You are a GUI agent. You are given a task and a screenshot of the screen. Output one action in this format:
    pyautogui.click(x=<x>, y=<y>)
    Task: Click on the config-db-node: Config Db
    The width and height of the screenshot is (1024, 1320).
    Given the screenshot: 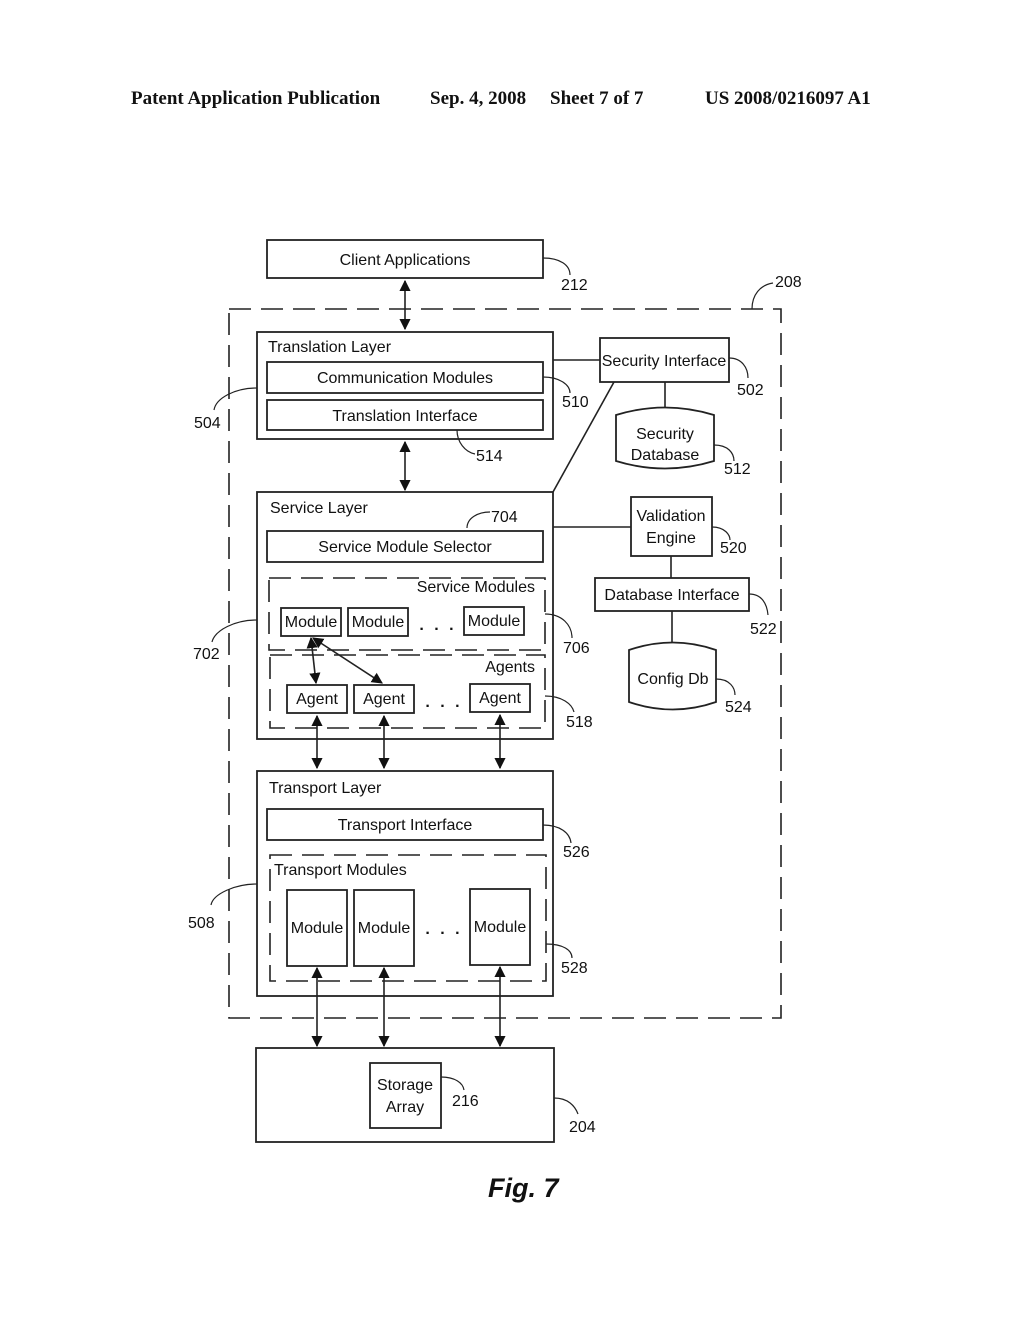 What is the action you would take?
    pyautogui.click(x=672, y=676)
    